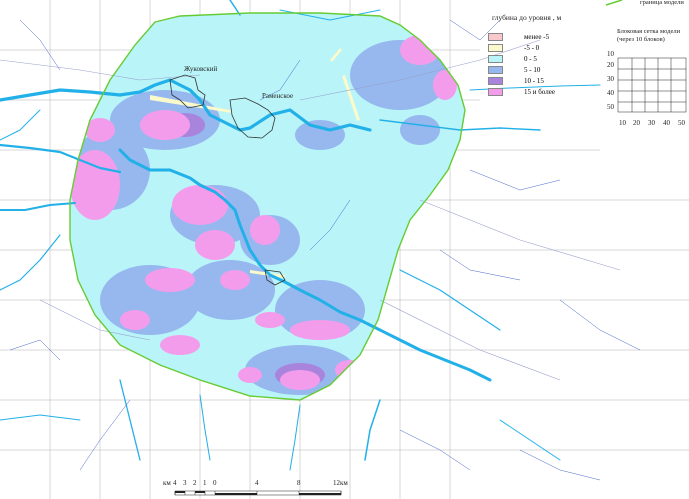 The height and width of the screenshot is (499, 689). I want to click on grid-x-tick: 40, so click(666, 123).